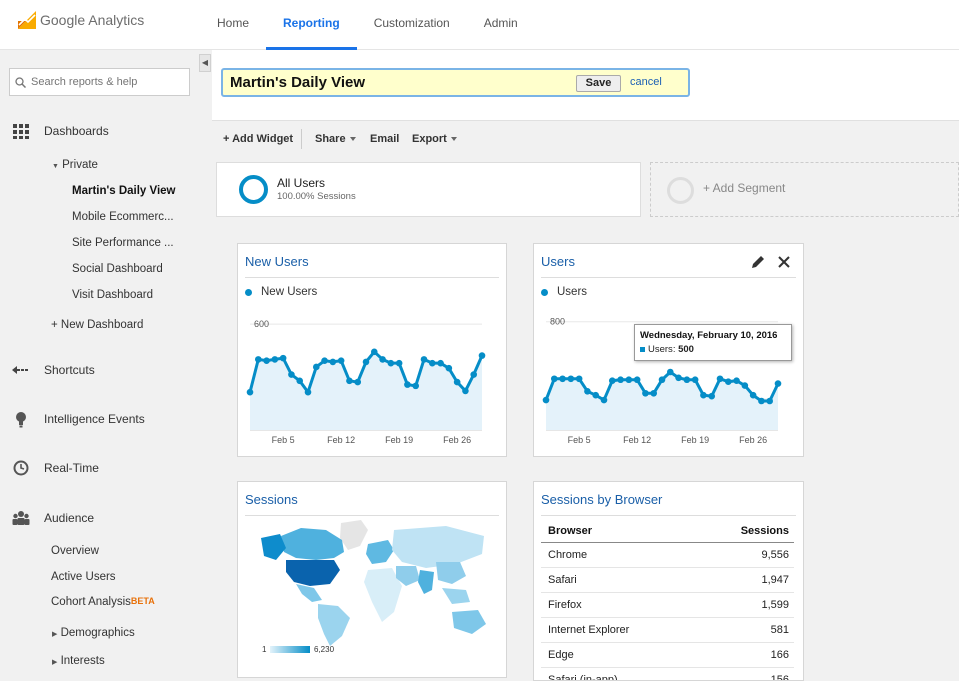  Describe the element at coordinates (309, 593) in the screenshot. I see `map-region-mexico` at that location.